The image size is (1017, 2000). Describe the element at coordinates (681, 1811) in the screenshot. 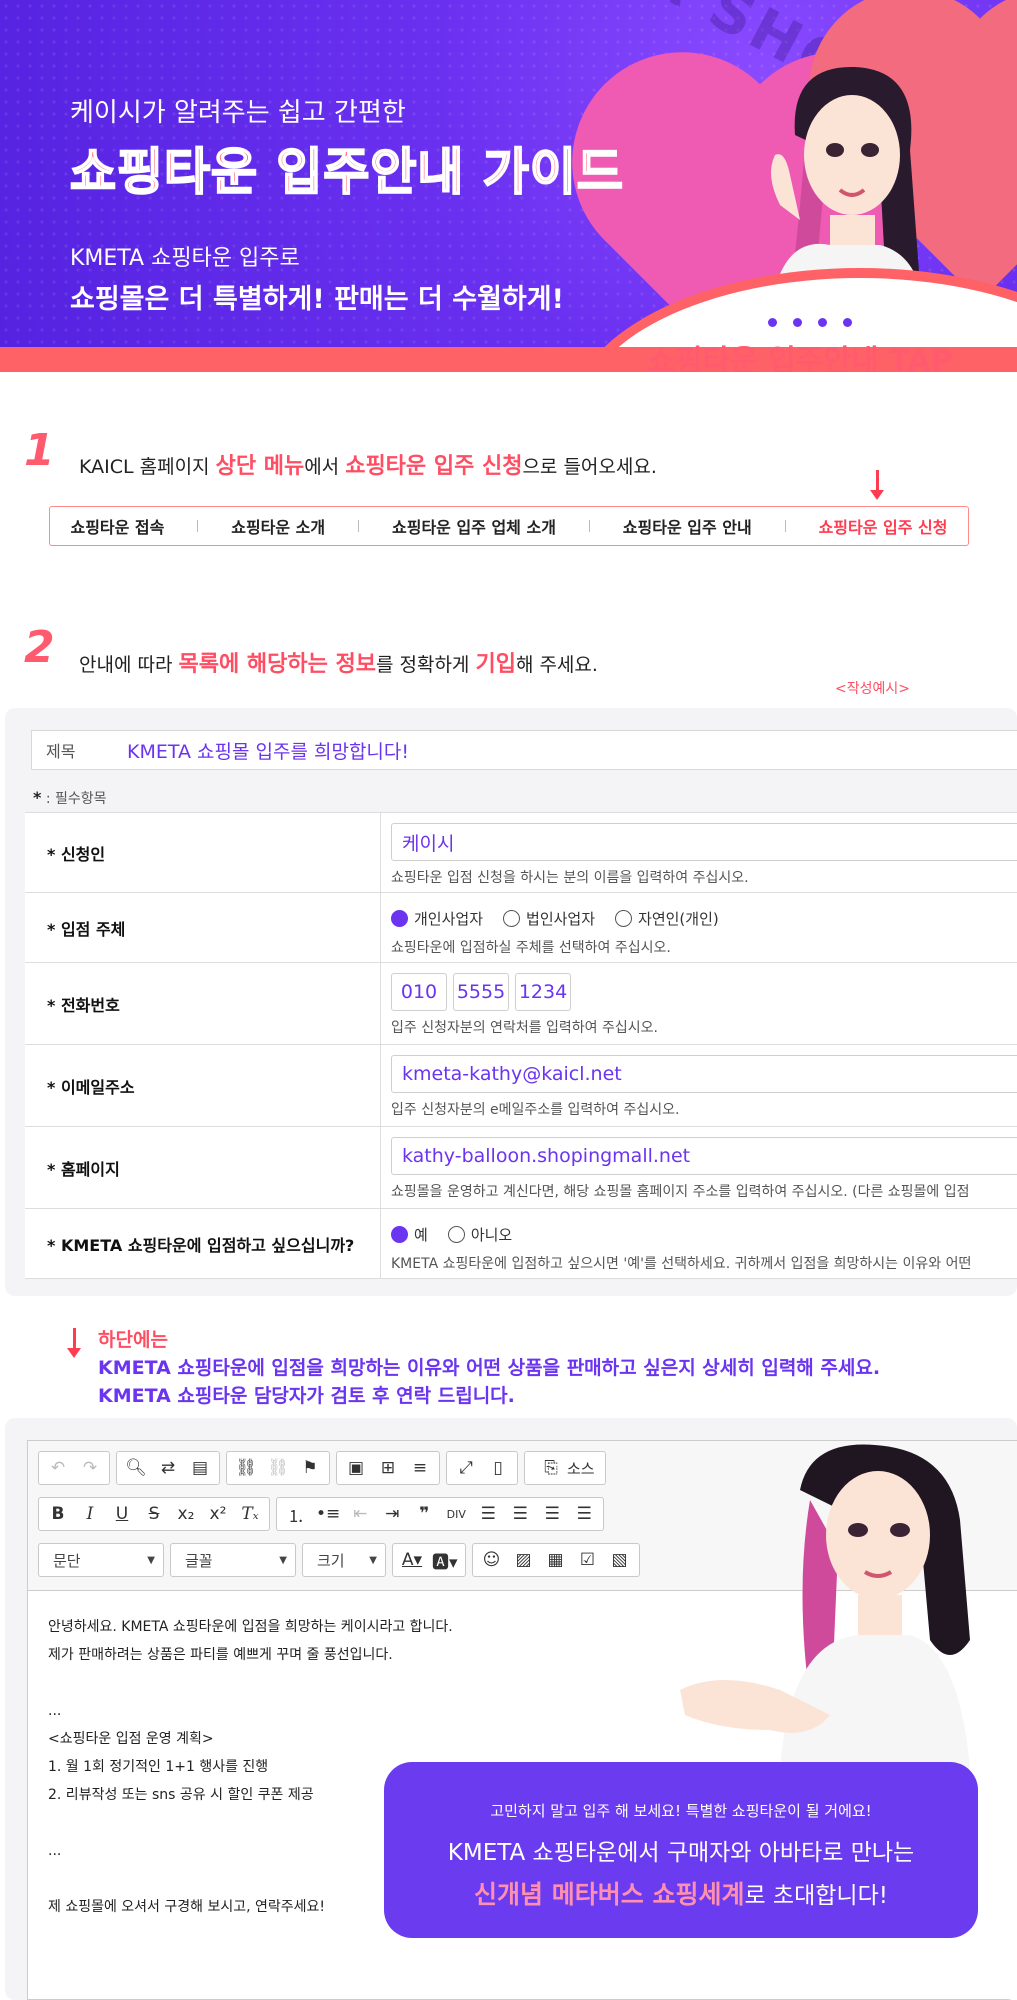

I see `cta-small-text: 고민하지 말고 입주 해 보세요! 특별한 쇼핑타운이 될 거에요!` at that location.